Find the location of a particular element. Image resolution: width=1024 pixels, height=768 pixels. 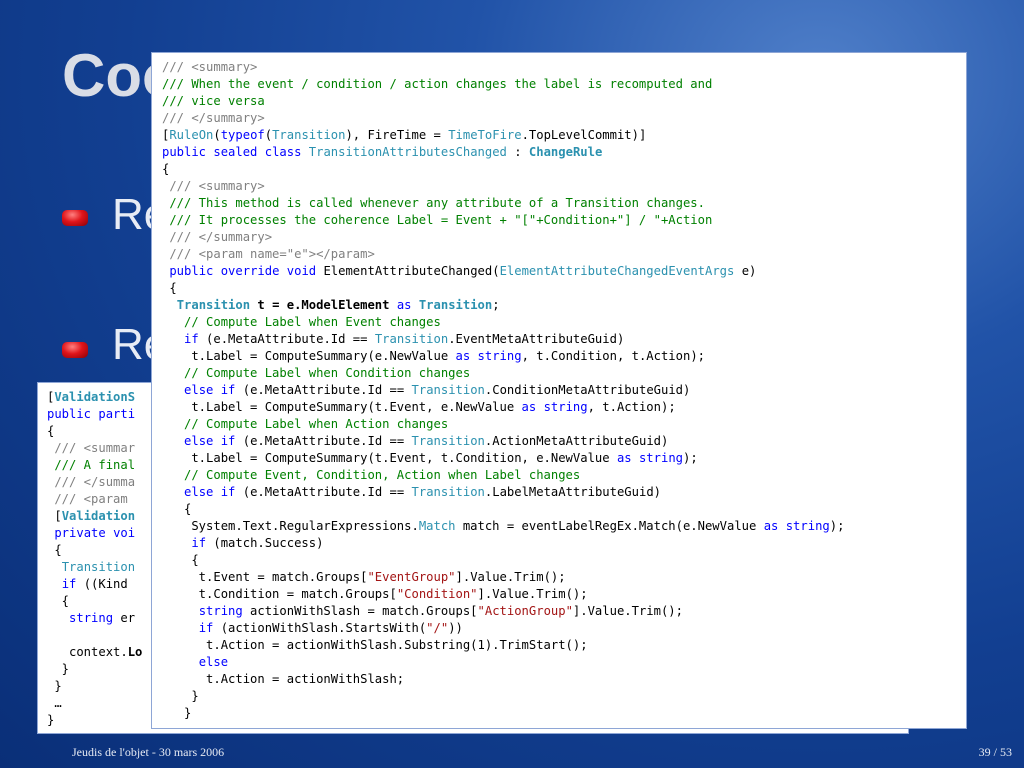

footer-event-label: Jeudis de l'objet - 30 mars 2006 is located at coordinates (148, 752).